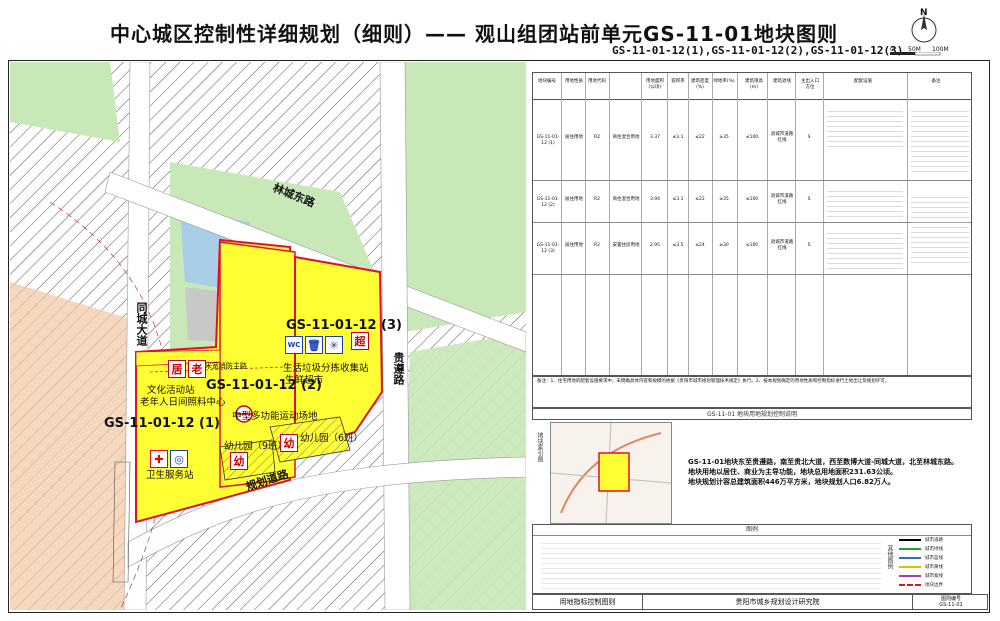  Describe the element at coordinates (360, 341) in the screenshot. I see `supermarket-icon: 超` at that location.